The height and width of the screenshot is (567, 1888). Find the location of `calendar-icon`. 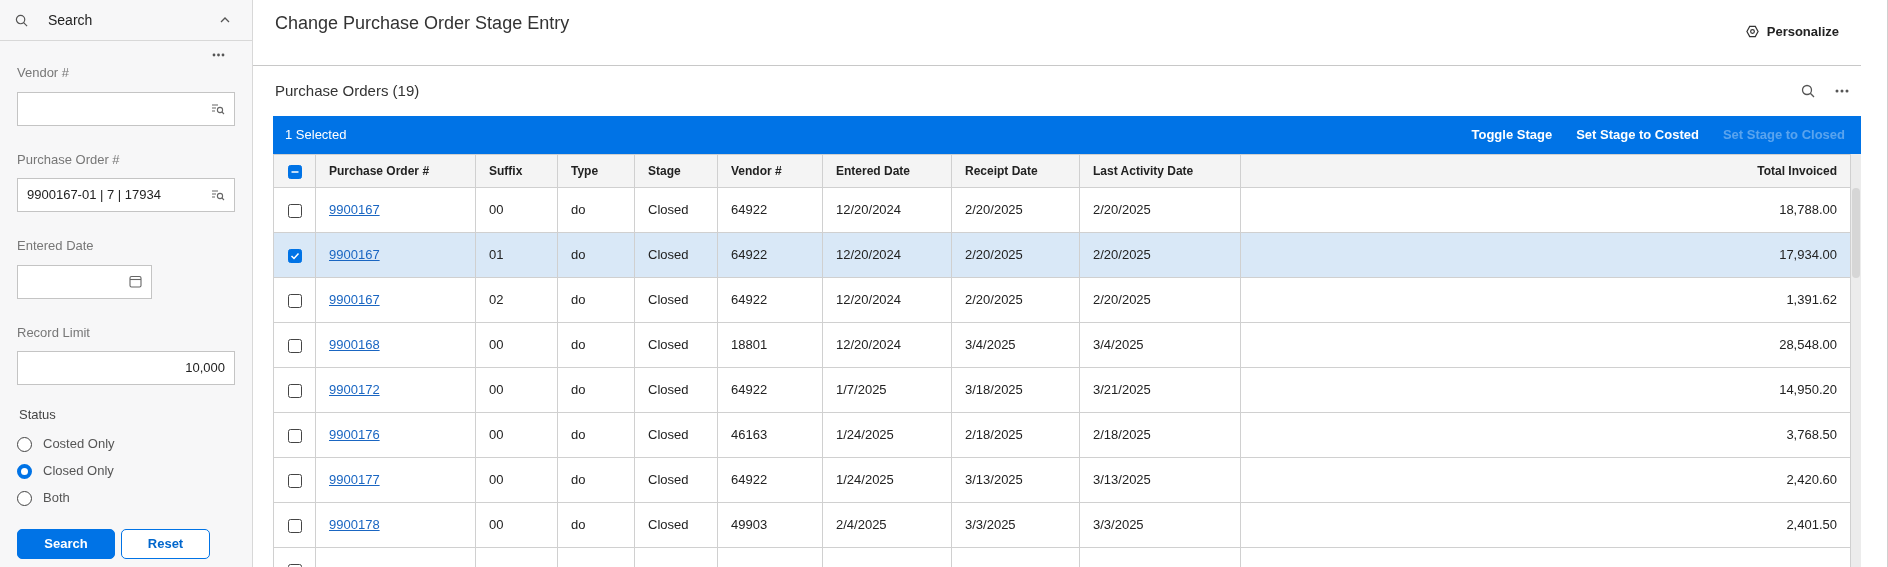

calendar-icon is located at coordinates (135, 281).